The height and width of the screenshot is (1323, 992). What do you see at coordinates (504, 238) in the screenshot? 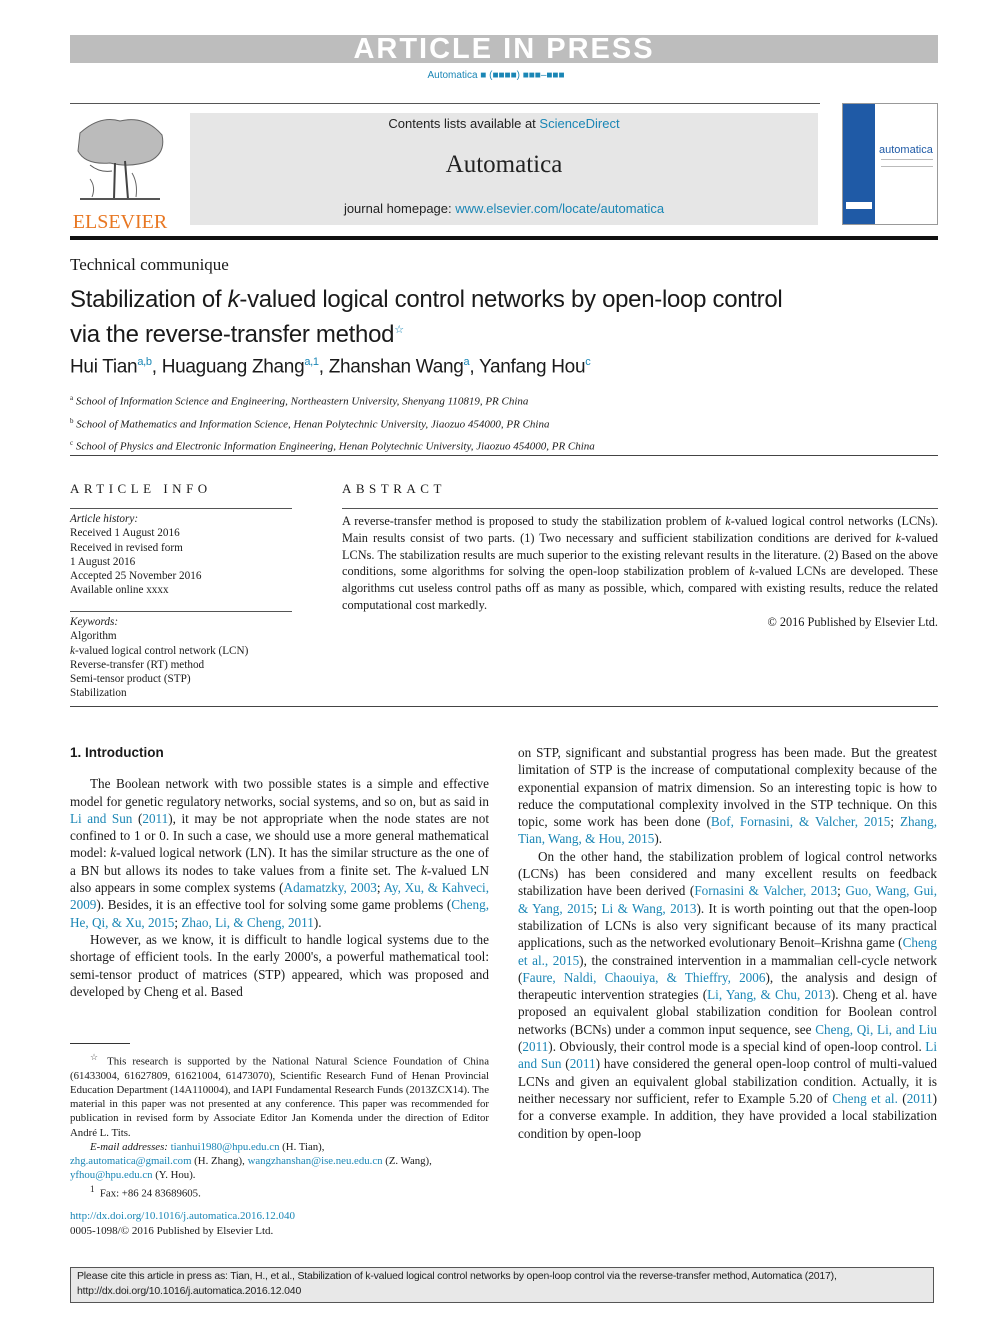
I see `masthead-divider` at bounding box center [504, 238].